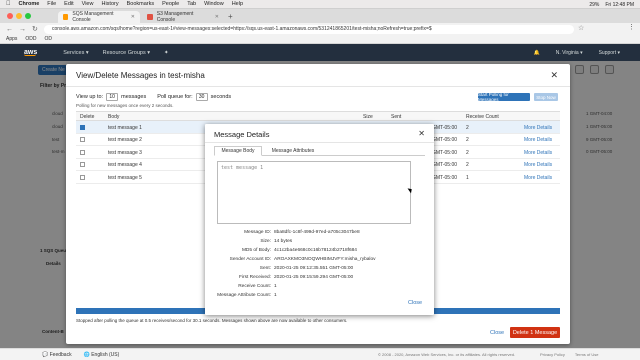 This screenshot has width=640, height=360. What do you see at coordinates (35, 29) in the screenshot?
I see `reload-icon: ↻` at bounding box center [35, 29].